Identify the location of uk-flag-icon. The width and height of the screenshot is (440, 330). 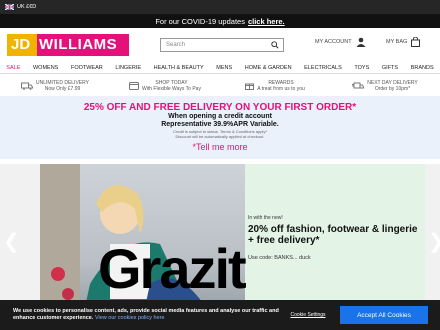
(9, 7).